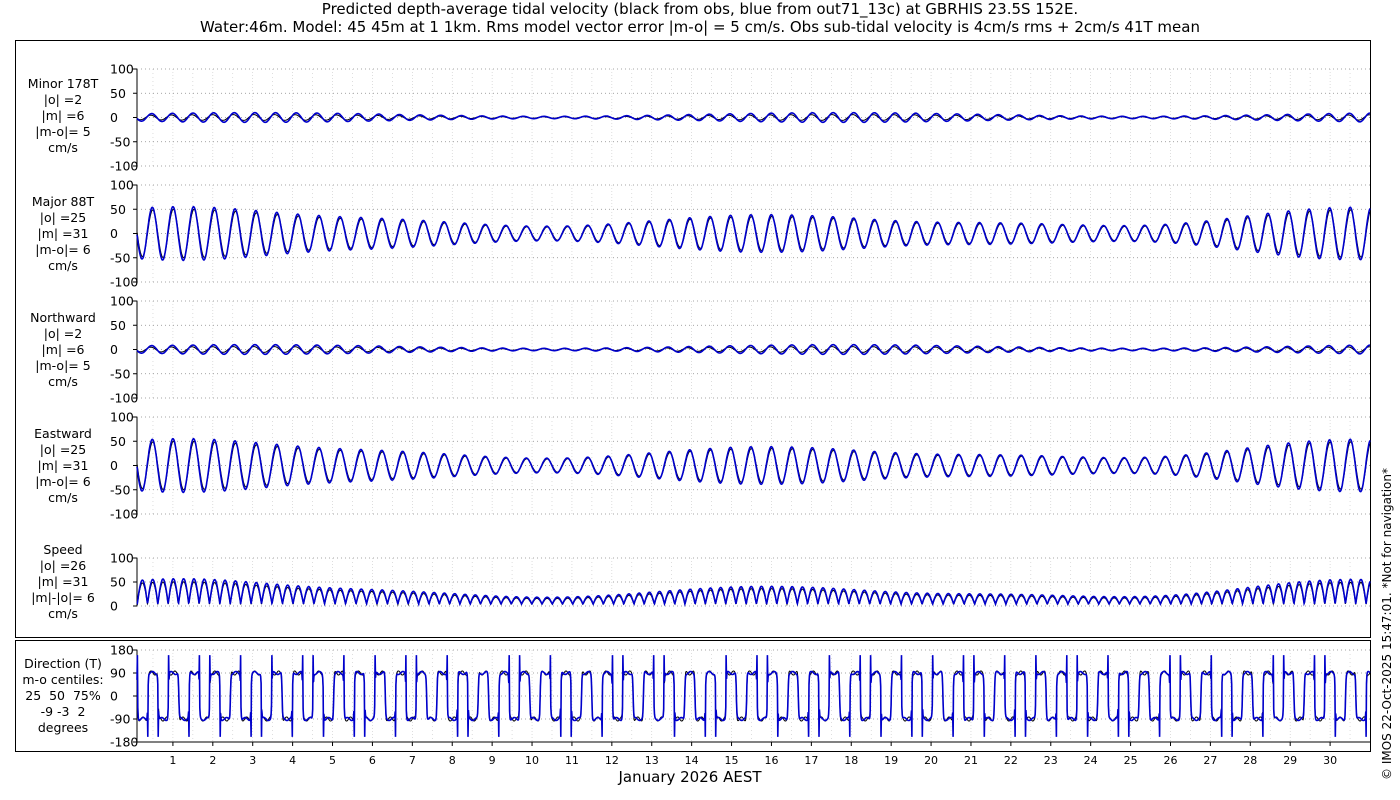  I want to click on series-model-speed, so click(753, 592).